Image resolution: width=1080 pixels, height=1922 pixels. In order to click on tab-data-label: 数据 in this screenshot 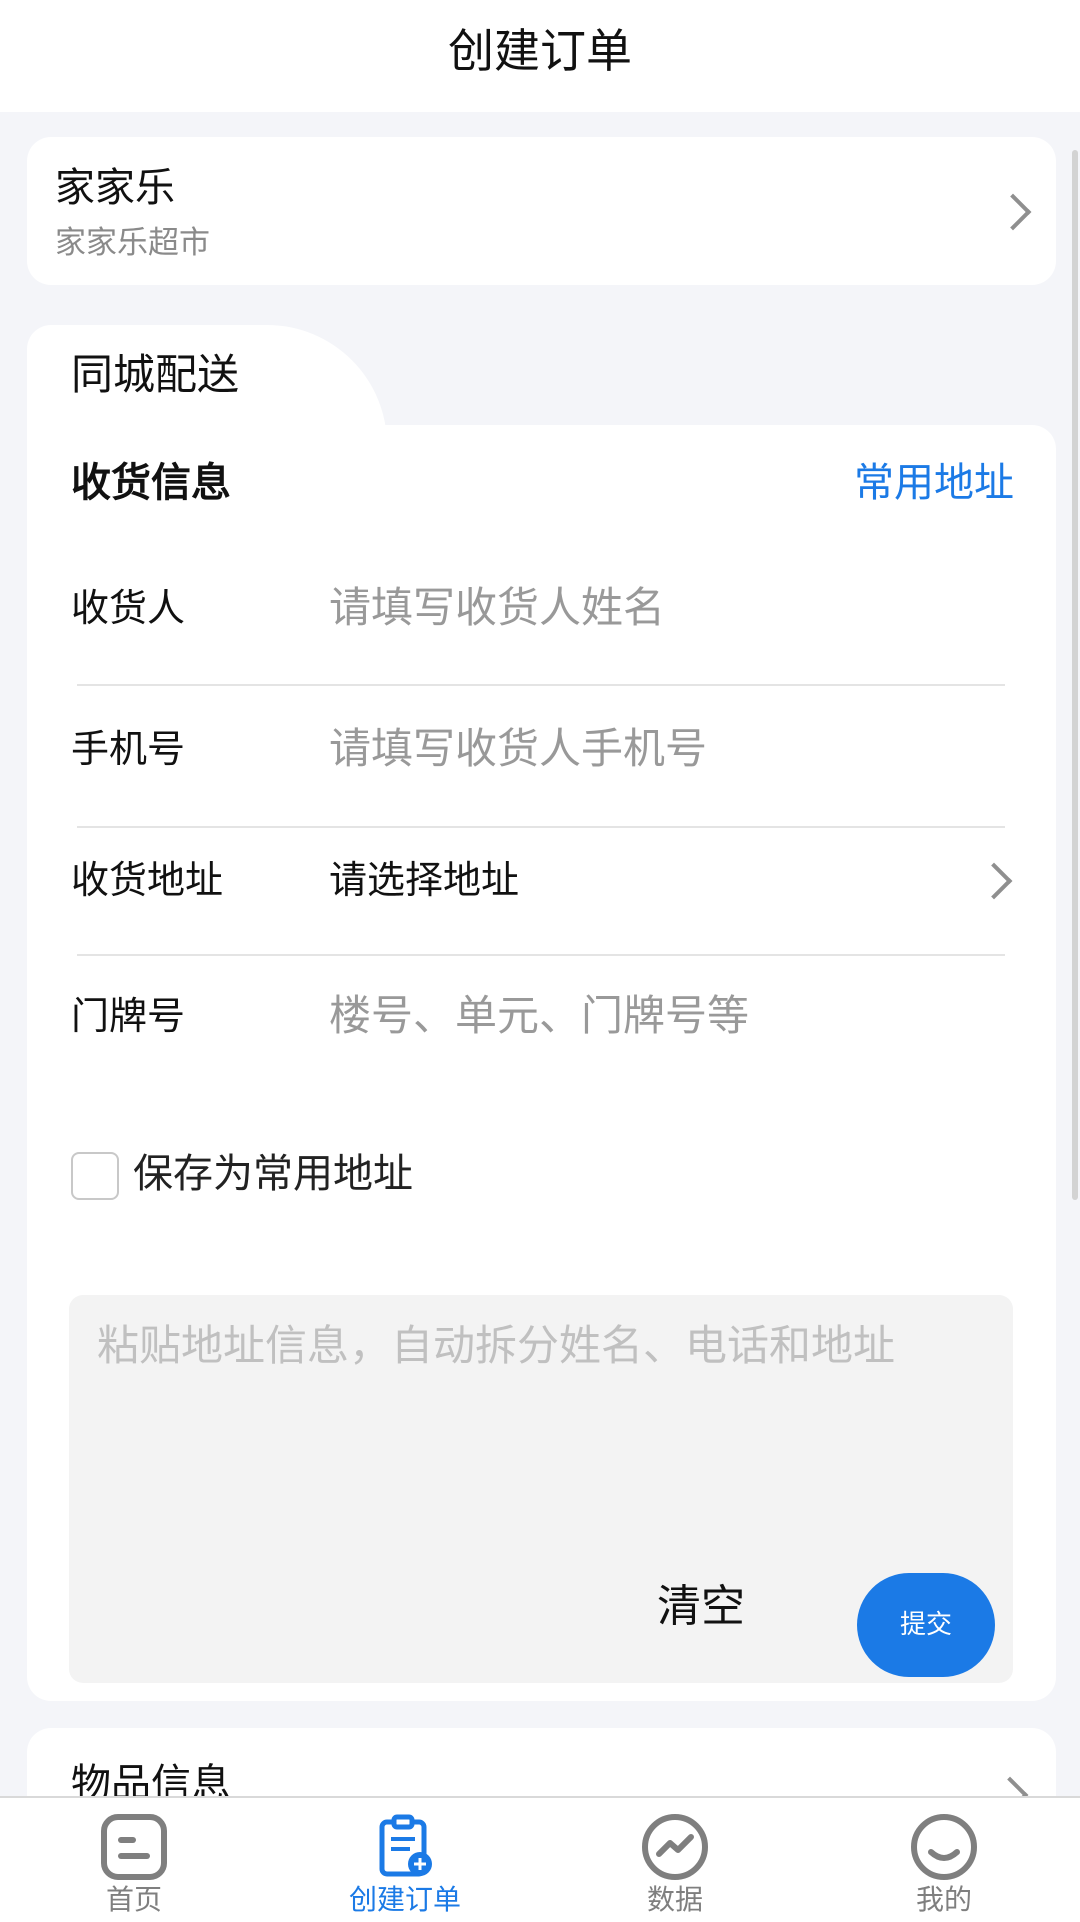, I will do `click(674, 1899)`.